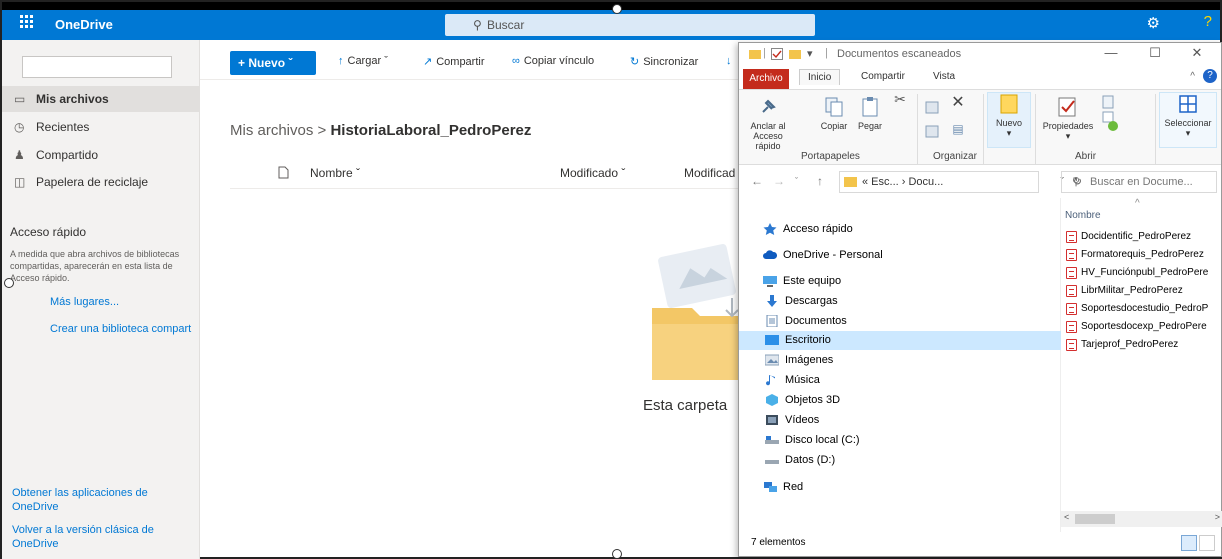 The image size is (1222, 559). Describe the element at coordinates (958, 129) in the screenshot. I see `rename-button: ▤` at that location.